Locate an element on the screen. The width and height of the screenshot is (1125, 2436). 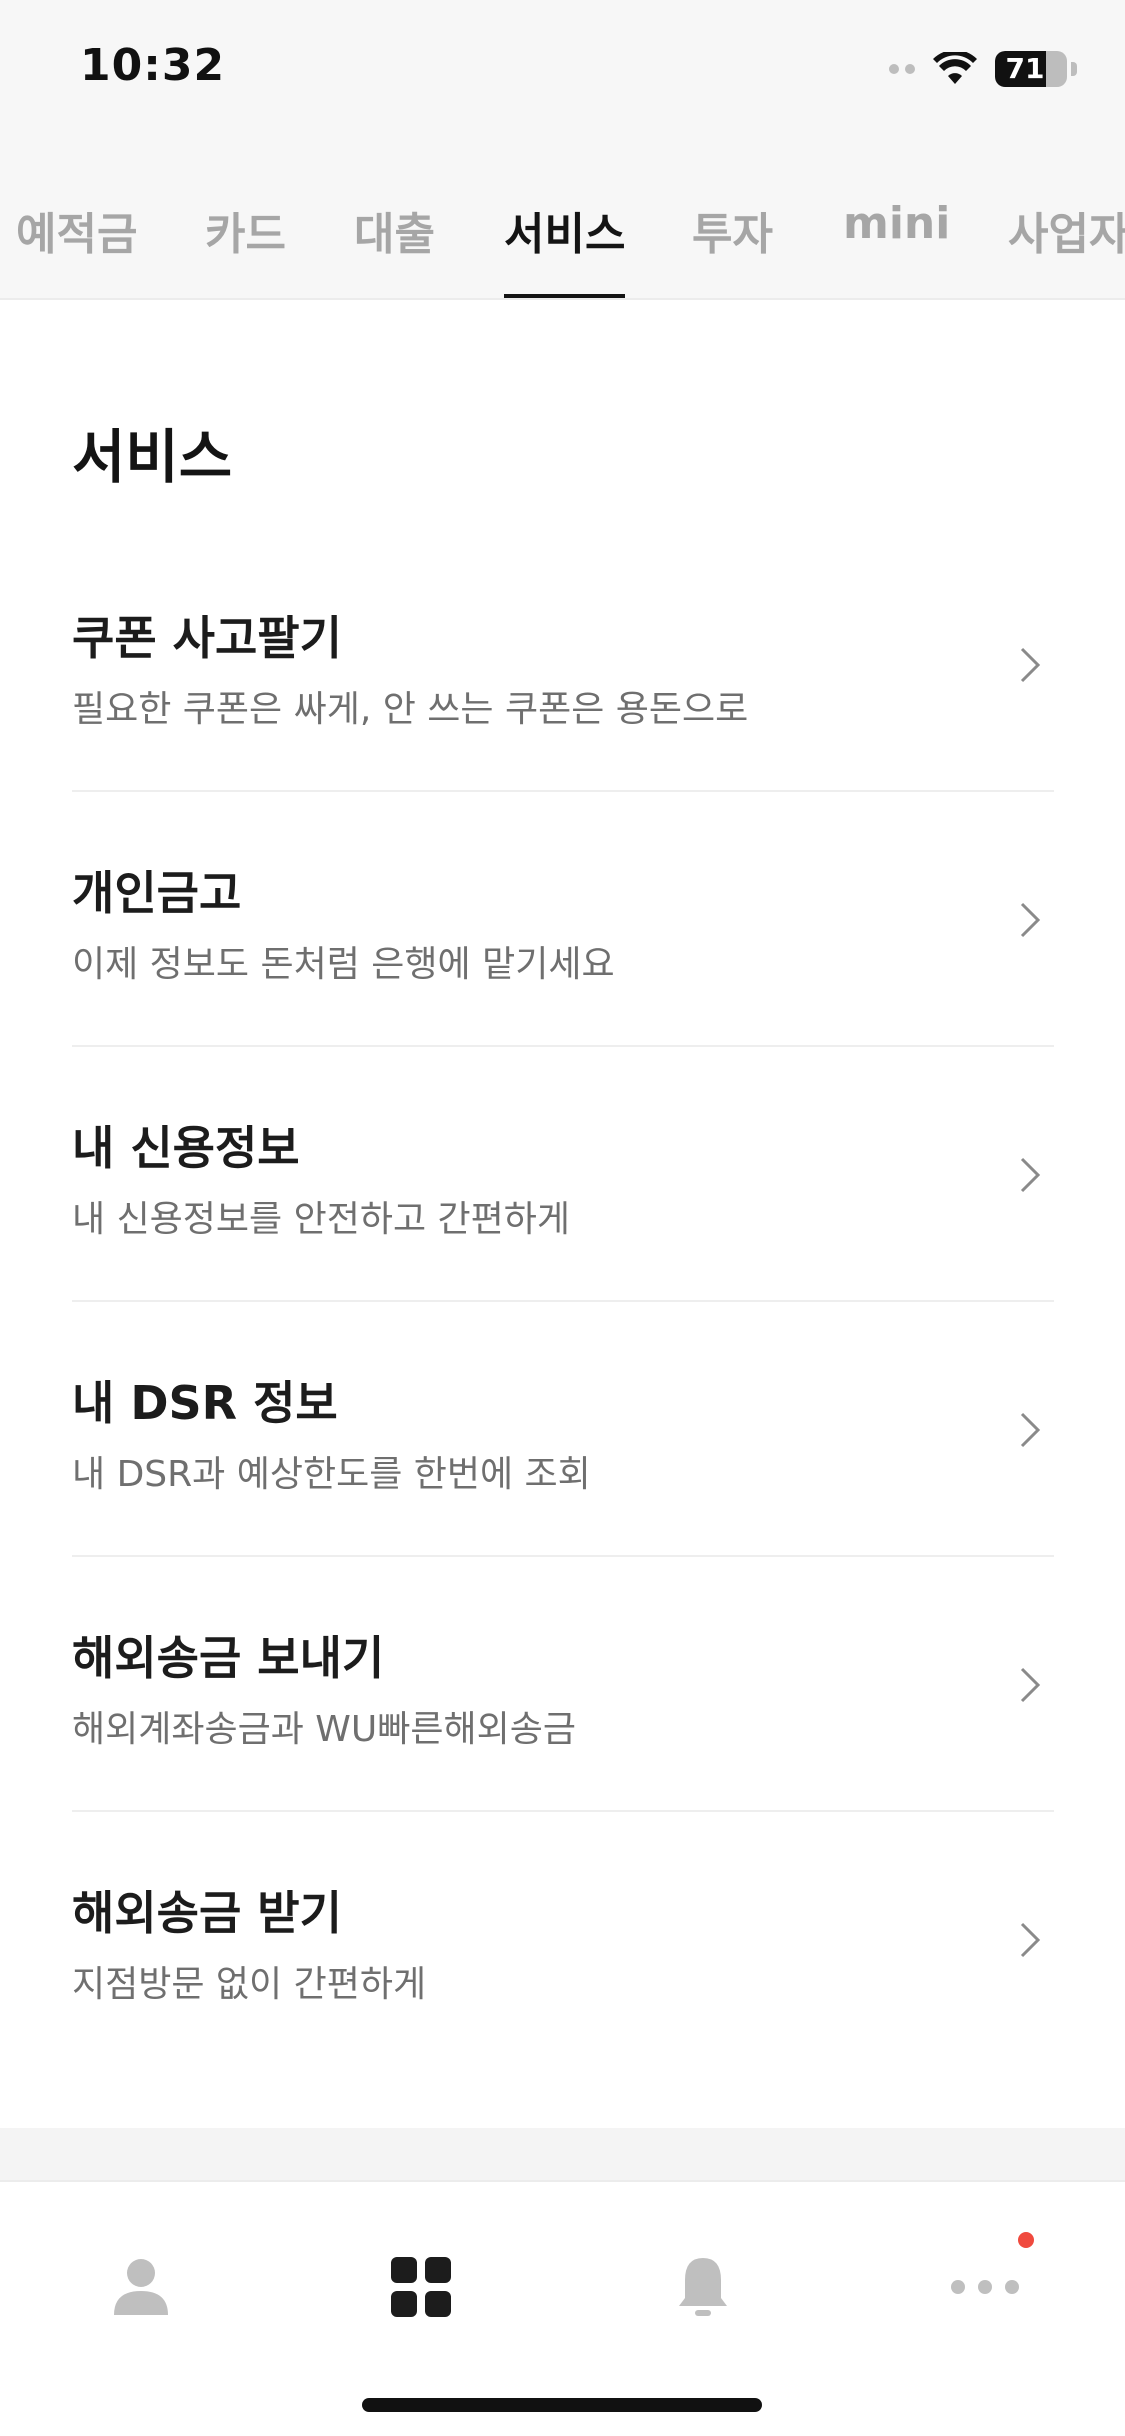
service-item-personal-safe: 개인금고 이제 정보도 돈처럼 은행에 맡기세요 is located at coordinates (563, 919).